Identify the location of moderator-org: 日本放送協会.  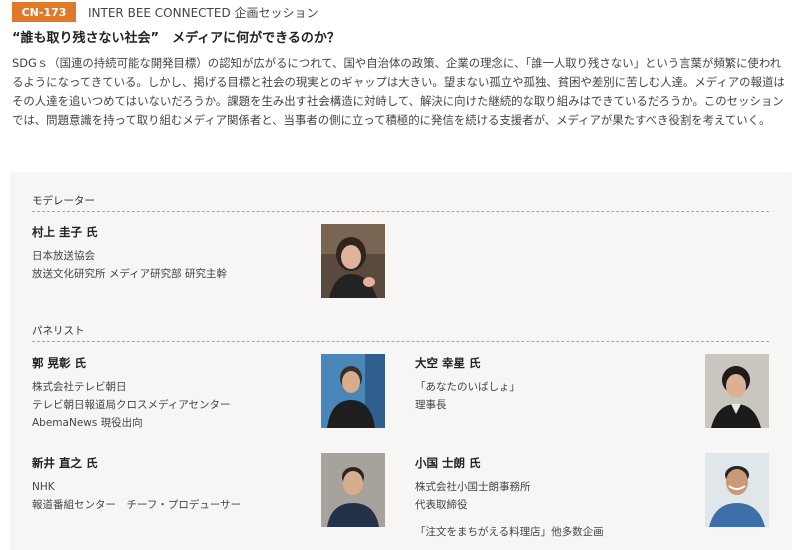
(63, 256).